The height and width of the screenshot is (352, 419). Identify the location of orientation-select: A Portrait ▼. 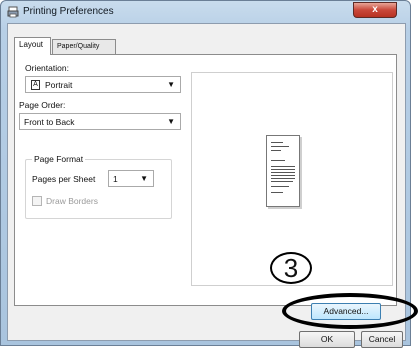
(103, 84).